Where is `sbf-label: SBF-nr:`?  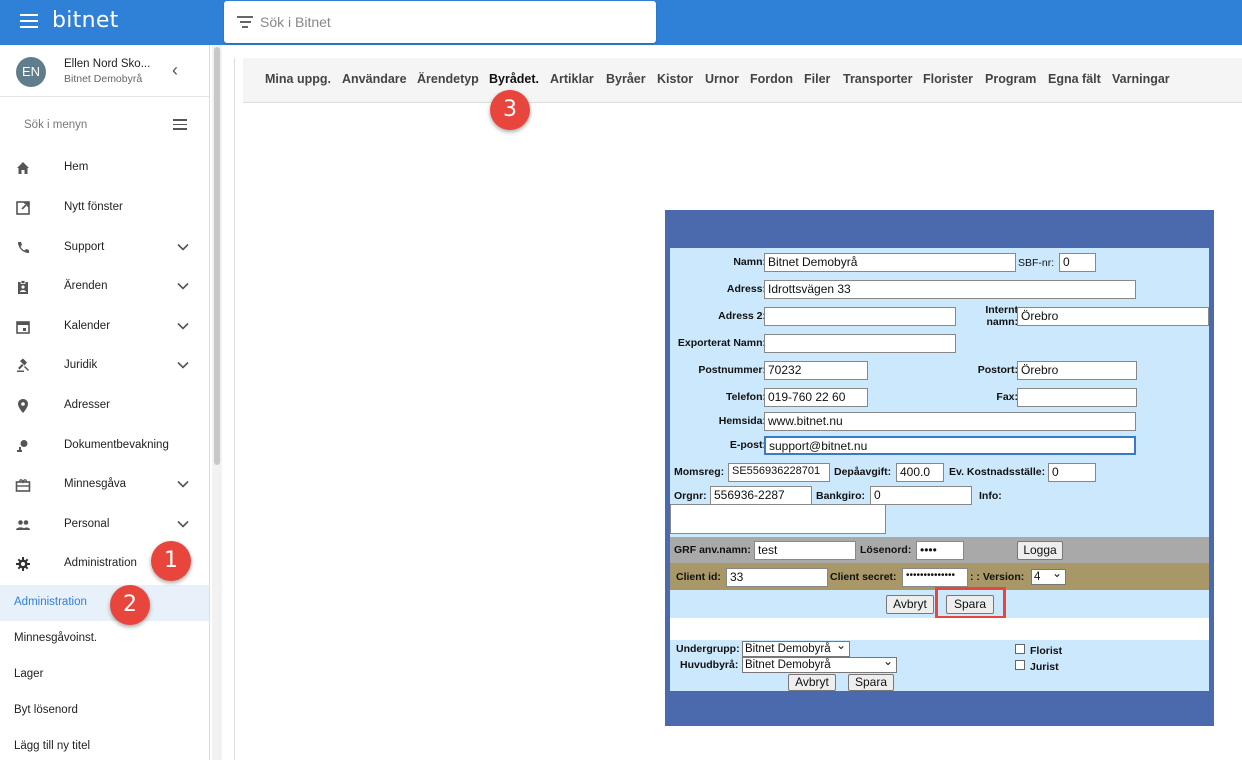
sbf-label: SBF-nr: is located at coordinates (1036, 263).